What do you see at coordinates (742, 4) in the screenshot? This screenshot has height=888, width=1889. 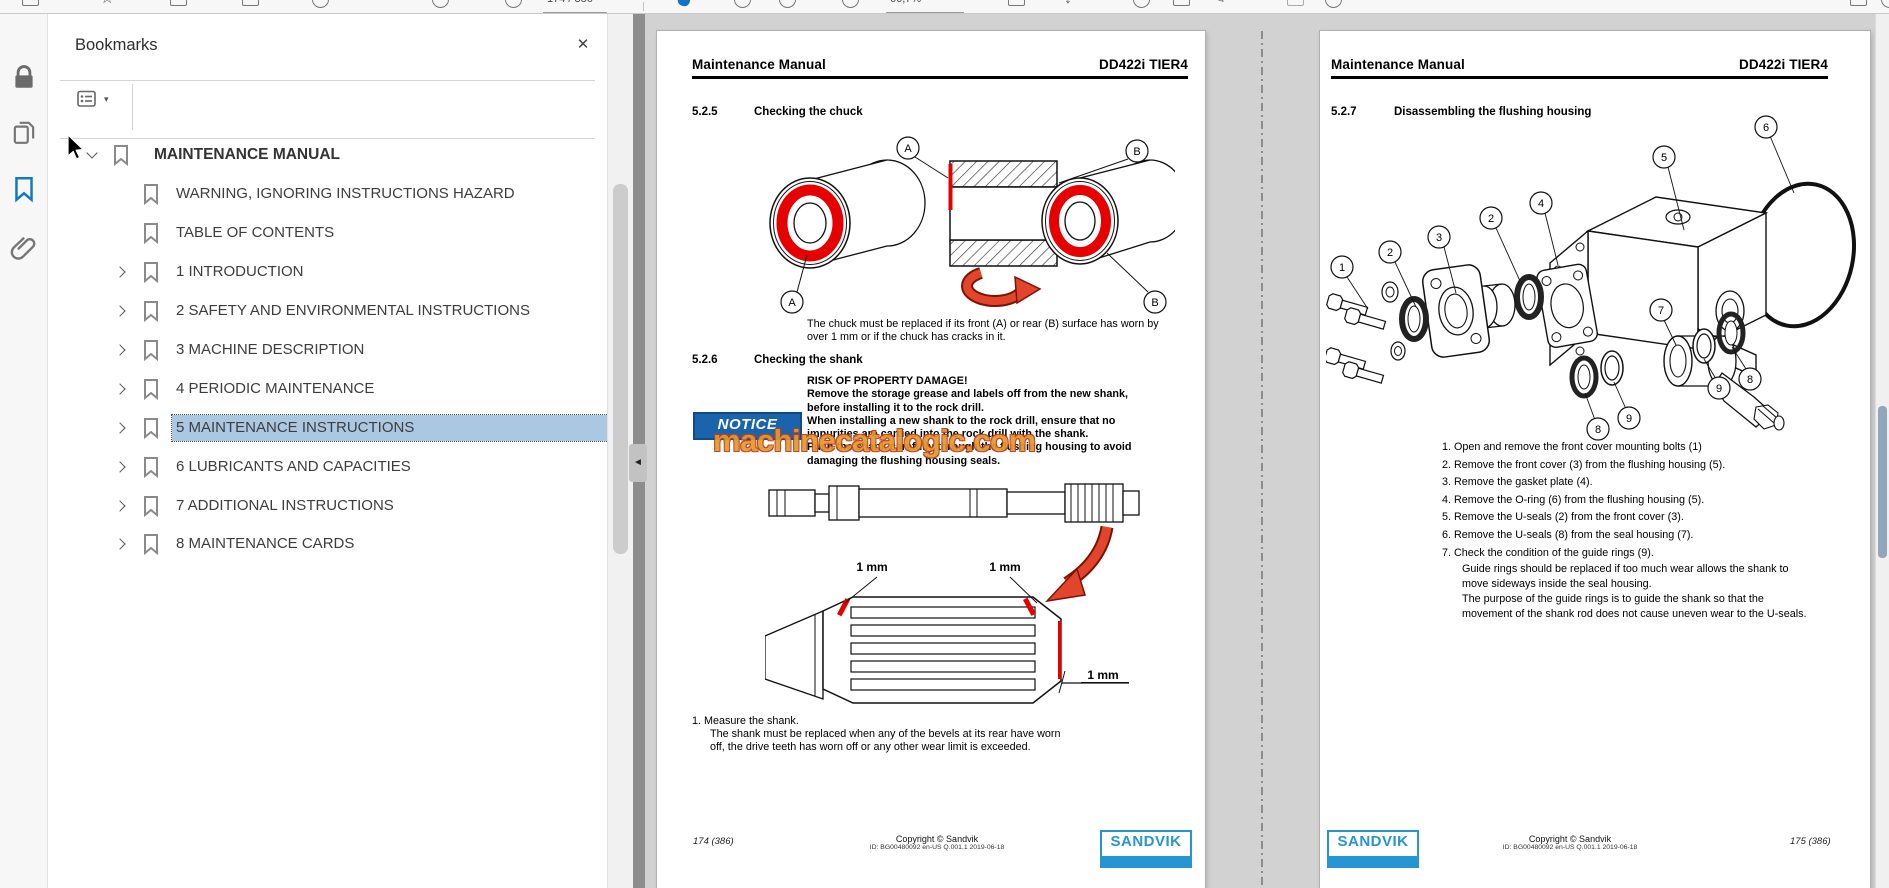 I see `zoom-out-icon` at bounding box center [742, 4].